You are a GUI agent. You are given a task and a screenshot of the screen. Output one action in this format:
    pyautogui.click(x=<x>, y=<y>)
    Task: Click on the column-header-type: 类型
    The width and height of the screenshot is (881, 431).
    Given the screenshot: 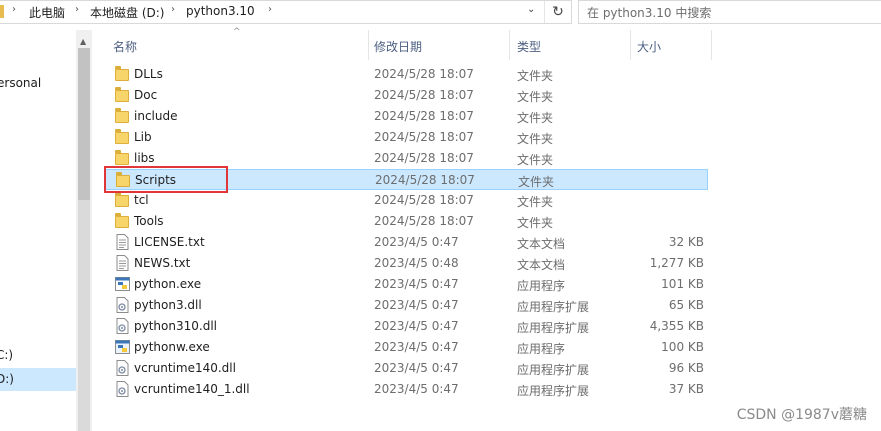 What is the action you would take?
    pyautogui.click(x=570, y=45)
    